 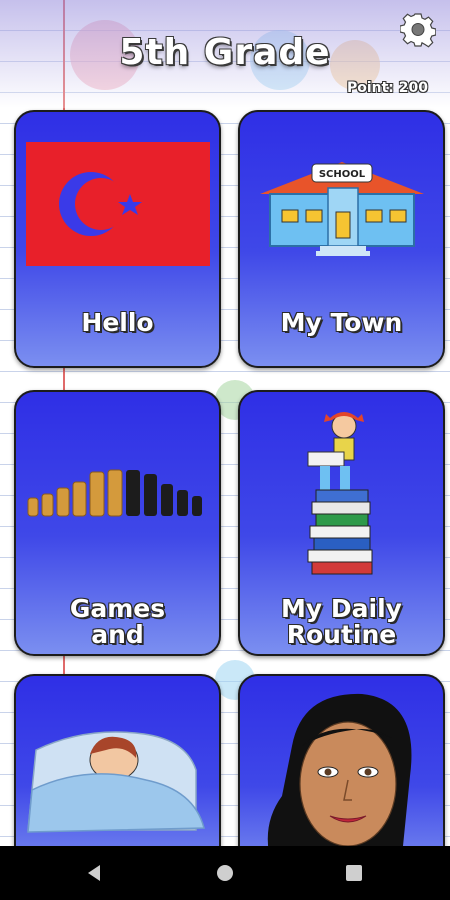 I want to click on back-triangle-icon, so click(x=96, y=873).